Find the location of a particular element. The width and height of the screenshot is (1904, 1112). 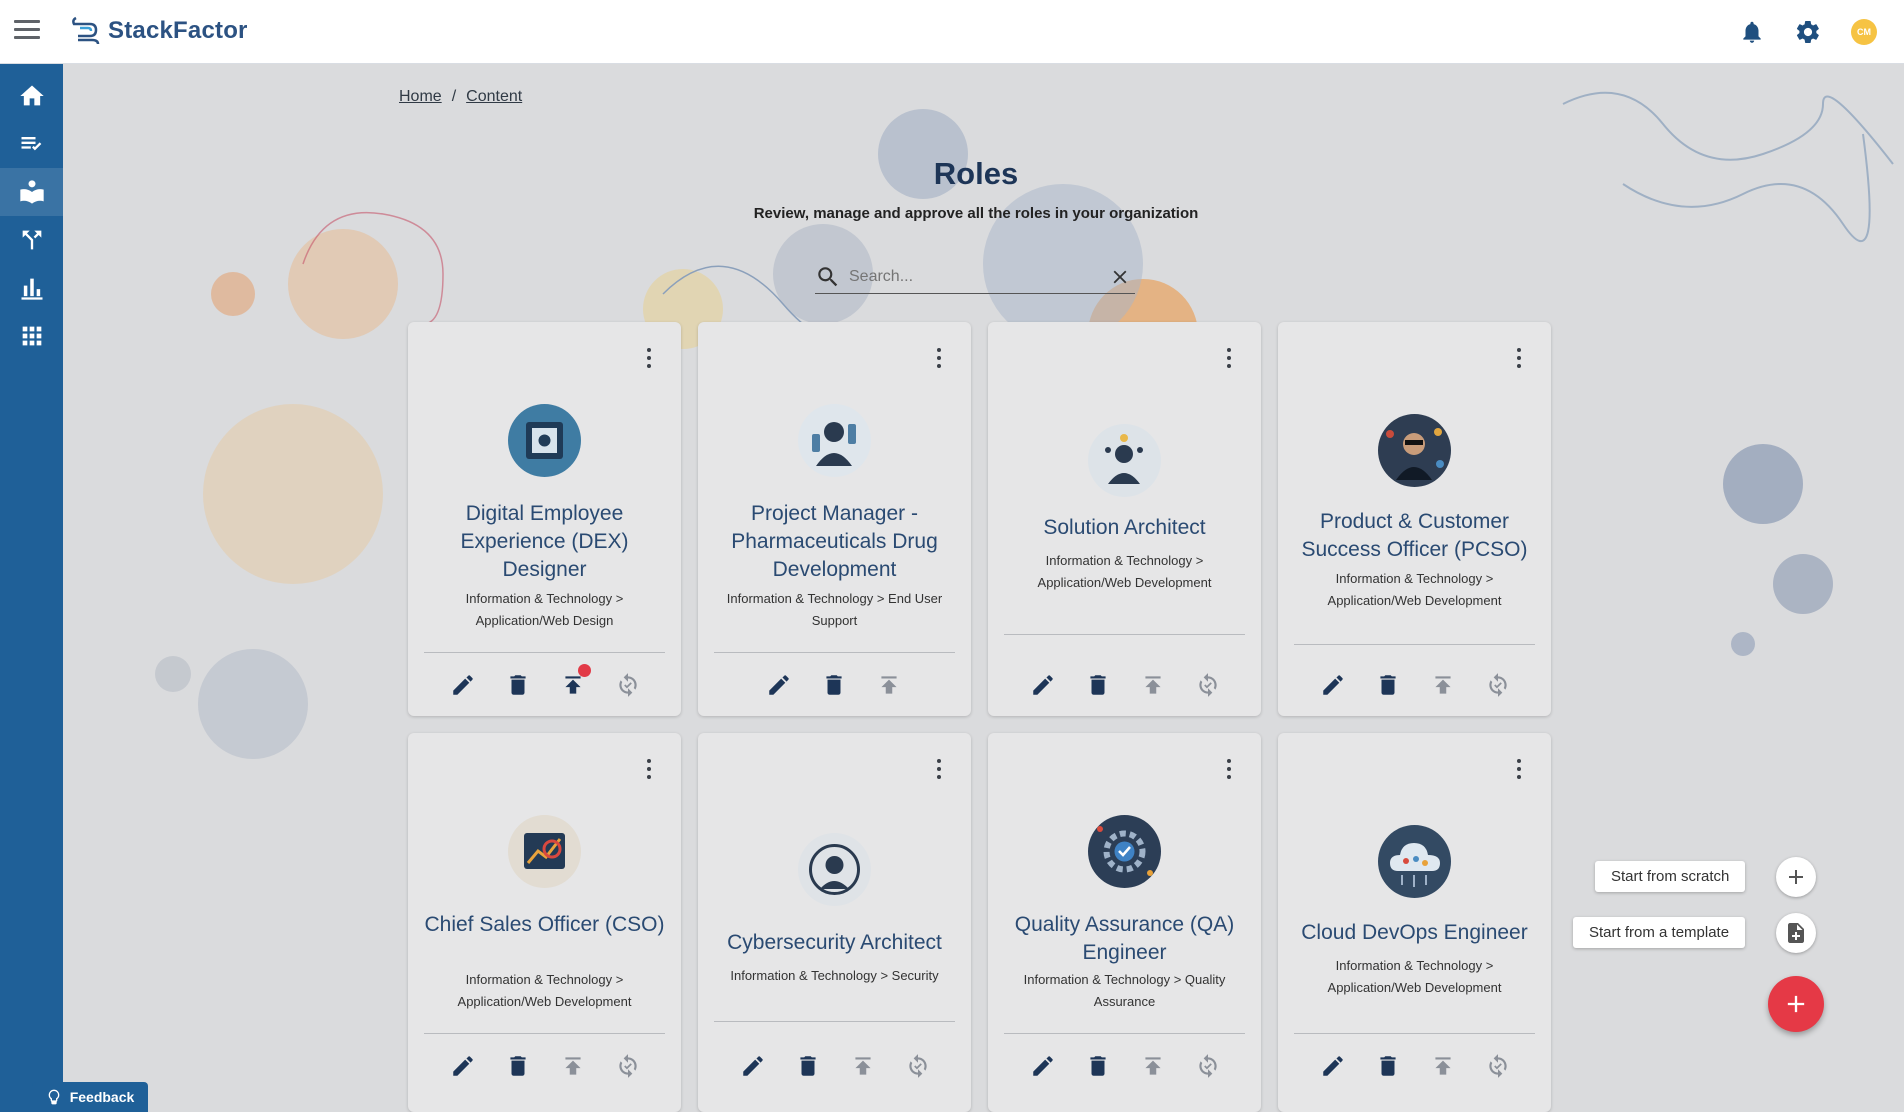

start-from-template-label: Start from a template is located at coordinates (1659, 932).